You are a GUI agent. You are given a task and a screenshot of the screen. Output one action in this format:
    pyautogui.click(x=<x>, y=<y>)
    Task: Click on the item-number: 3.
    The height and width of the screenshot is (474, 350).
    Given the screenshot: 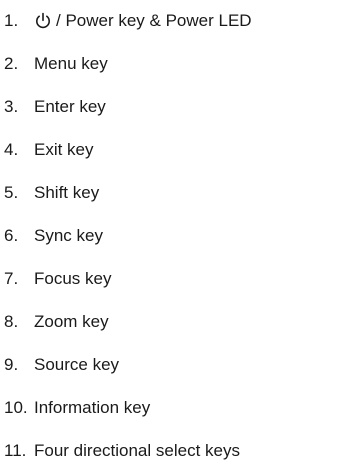 What is the action you would take?
    pyautogui.click(x=11, y=106)
    